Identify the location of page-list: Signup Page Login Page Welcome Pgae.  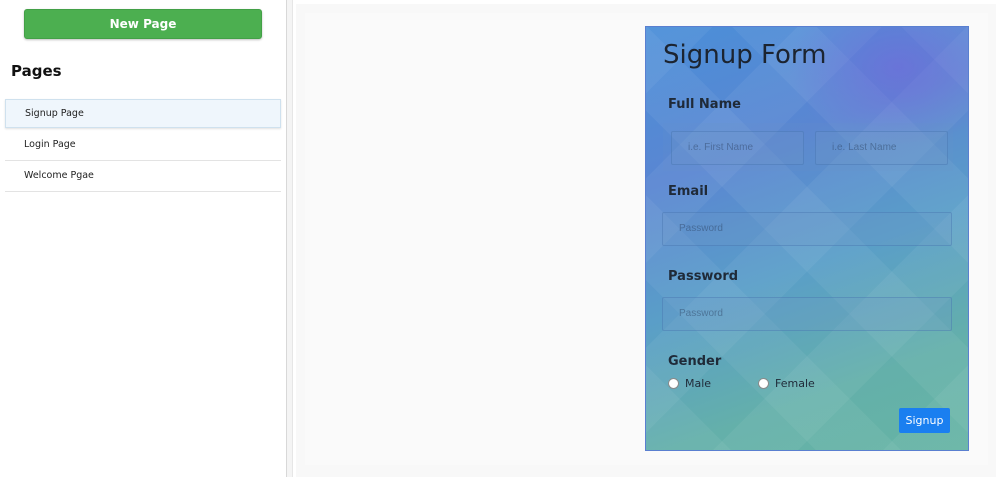
(143, 145).